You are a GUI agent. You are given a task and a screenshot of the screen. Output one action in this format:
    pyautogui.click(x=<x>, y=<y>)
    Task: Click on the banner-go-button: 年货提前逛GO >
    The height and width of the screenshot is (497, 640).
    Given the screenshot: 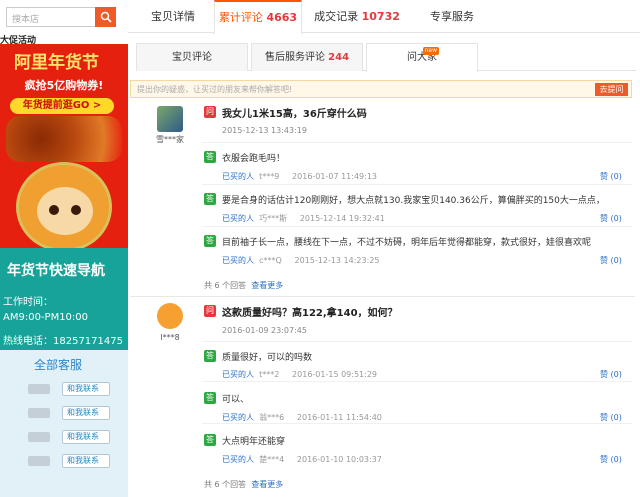 What is the action you would take?
    pyautogui.click(x=62, y=106)
    